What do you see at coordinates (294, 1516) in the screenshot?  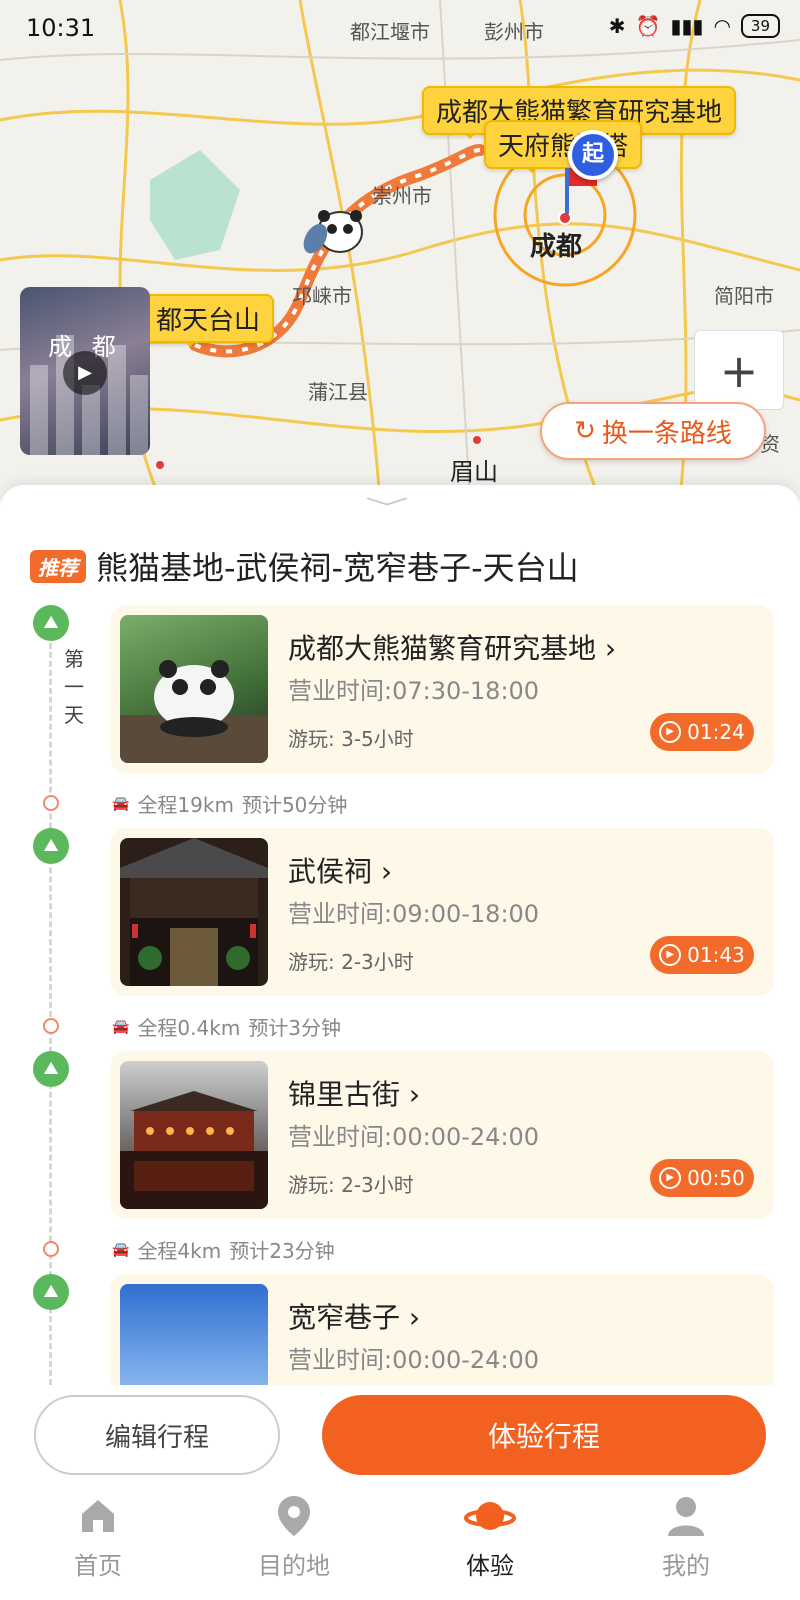 I see `location-pin-icon` at bounding box center [294, 1516].